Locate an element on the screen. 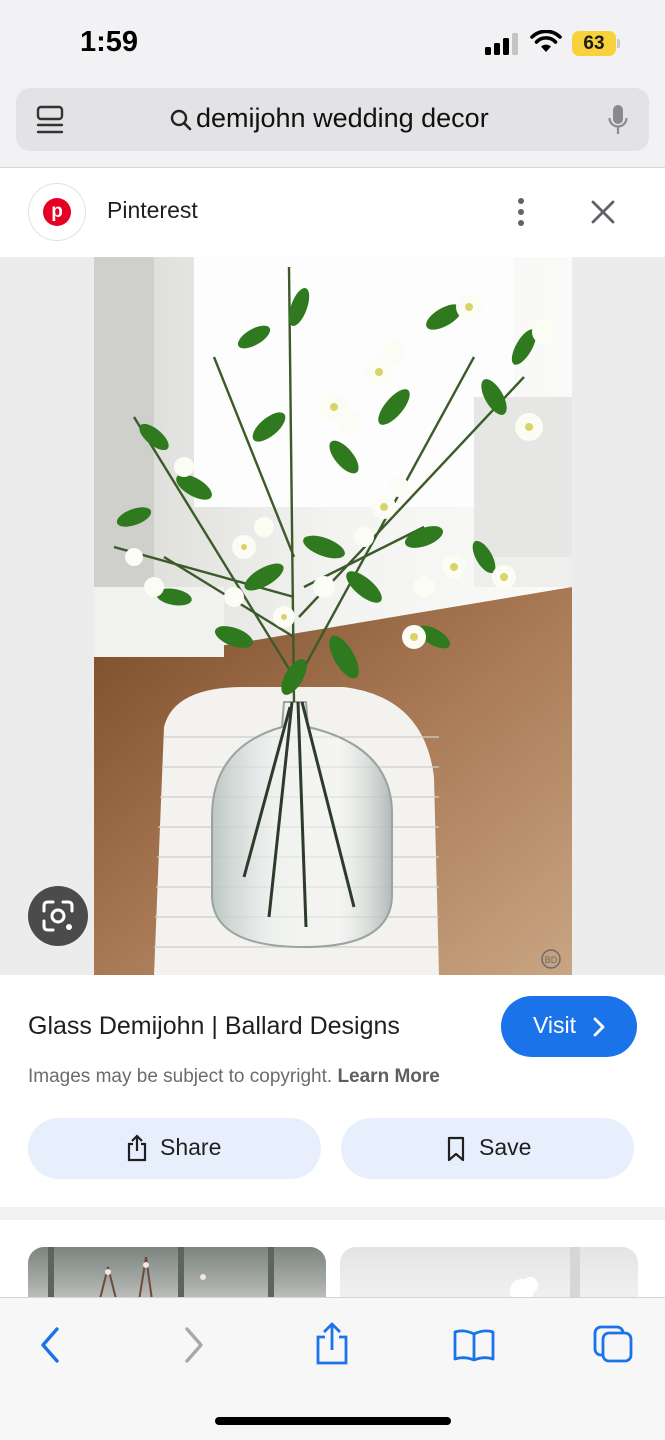 Image resolution: width=665 pixels, height=1440 pixels. visit-label: Visit is located at coordinates (555, 1025).